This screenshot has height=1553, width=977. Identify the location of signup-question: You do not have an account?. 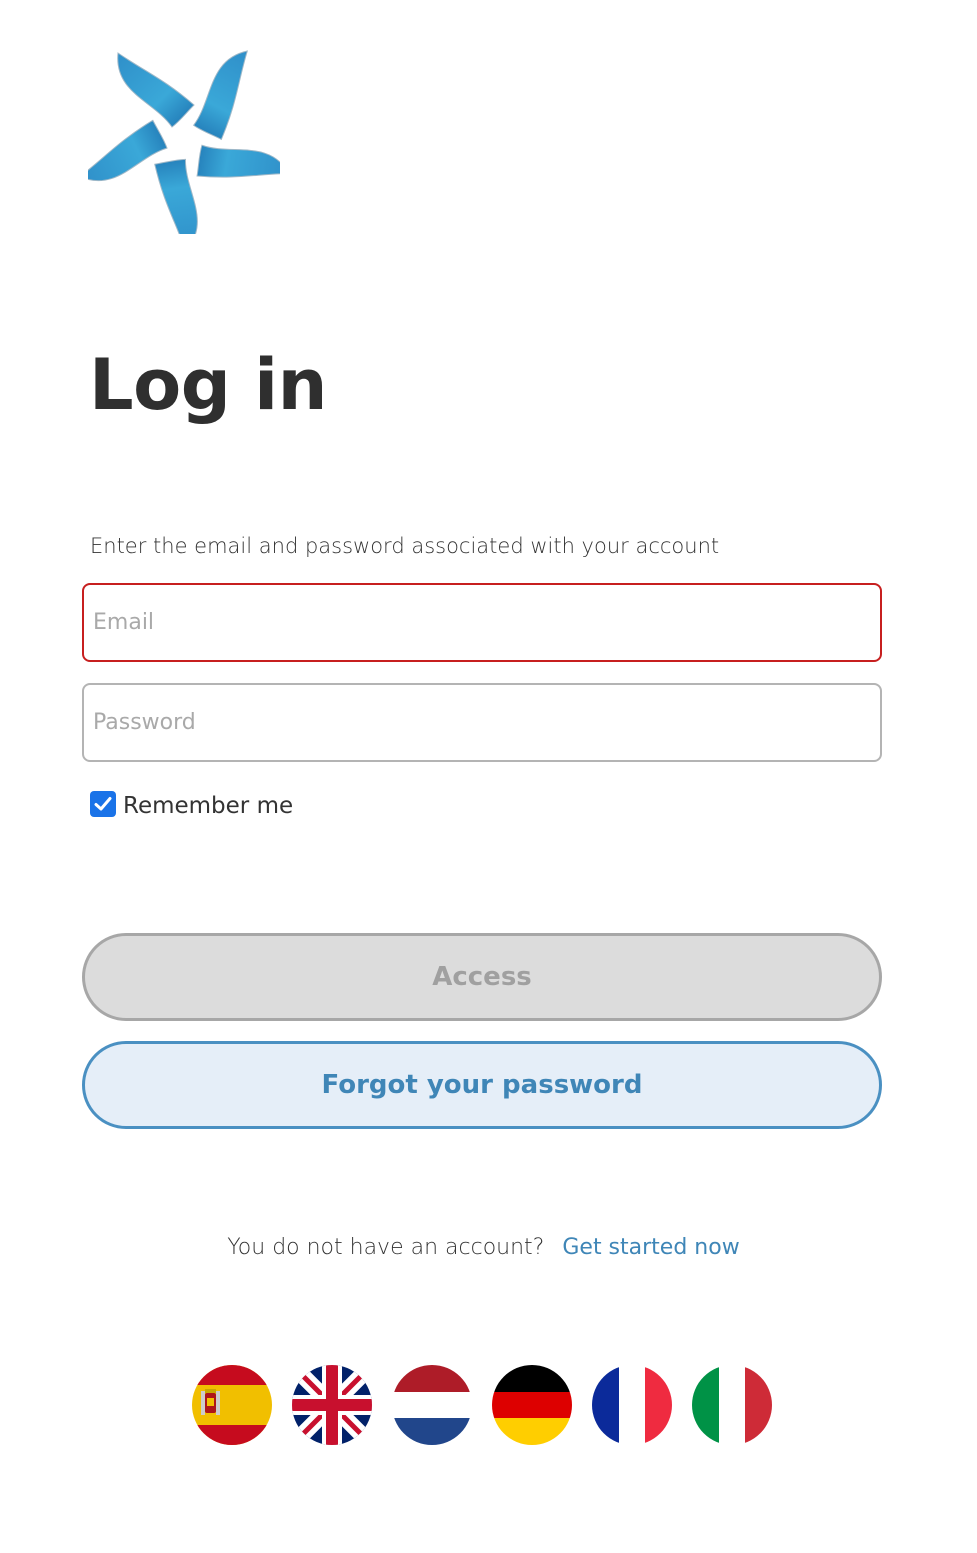
(386, 1247).